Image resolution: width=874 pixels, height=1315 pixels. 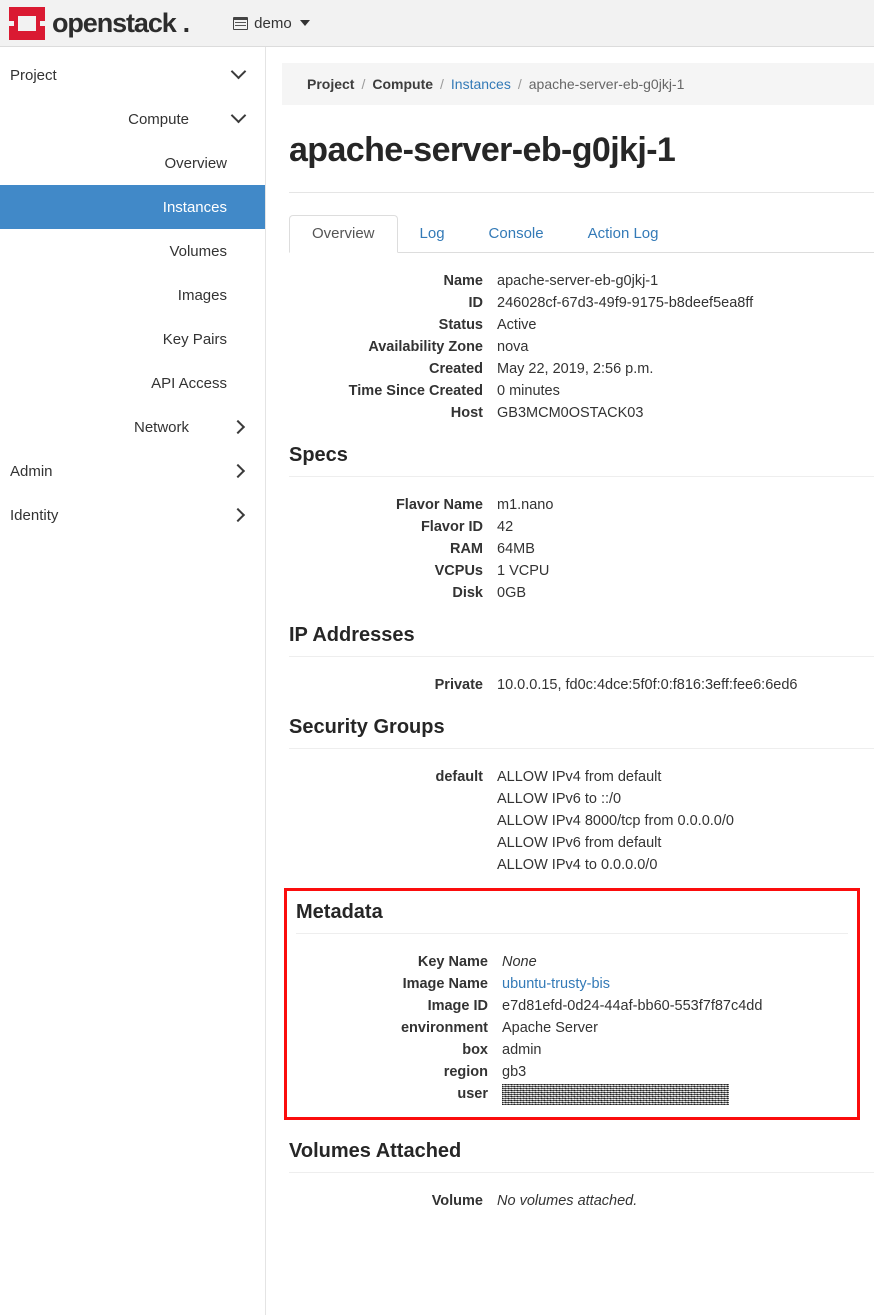 I want to click on detail-value: e7d81efd-0d24-44af-bb60-553f7f87c4dd, so click(x=632, y=1006).